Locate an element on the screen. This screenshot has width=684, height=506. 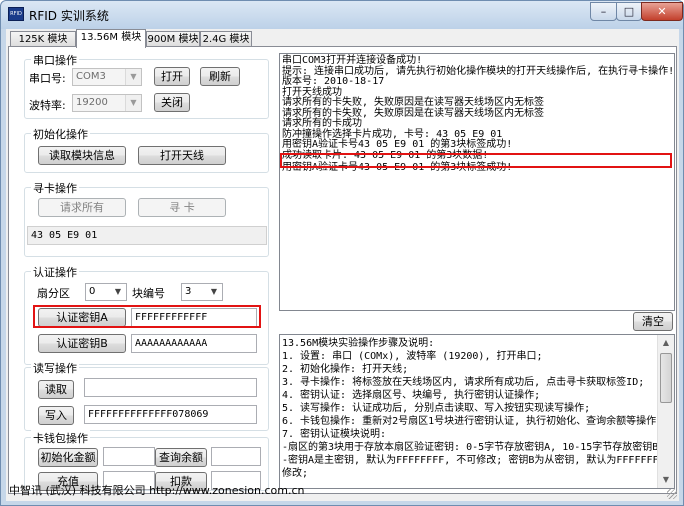
serial-group-title: 串口操作 is located at coordinates (55, 60).